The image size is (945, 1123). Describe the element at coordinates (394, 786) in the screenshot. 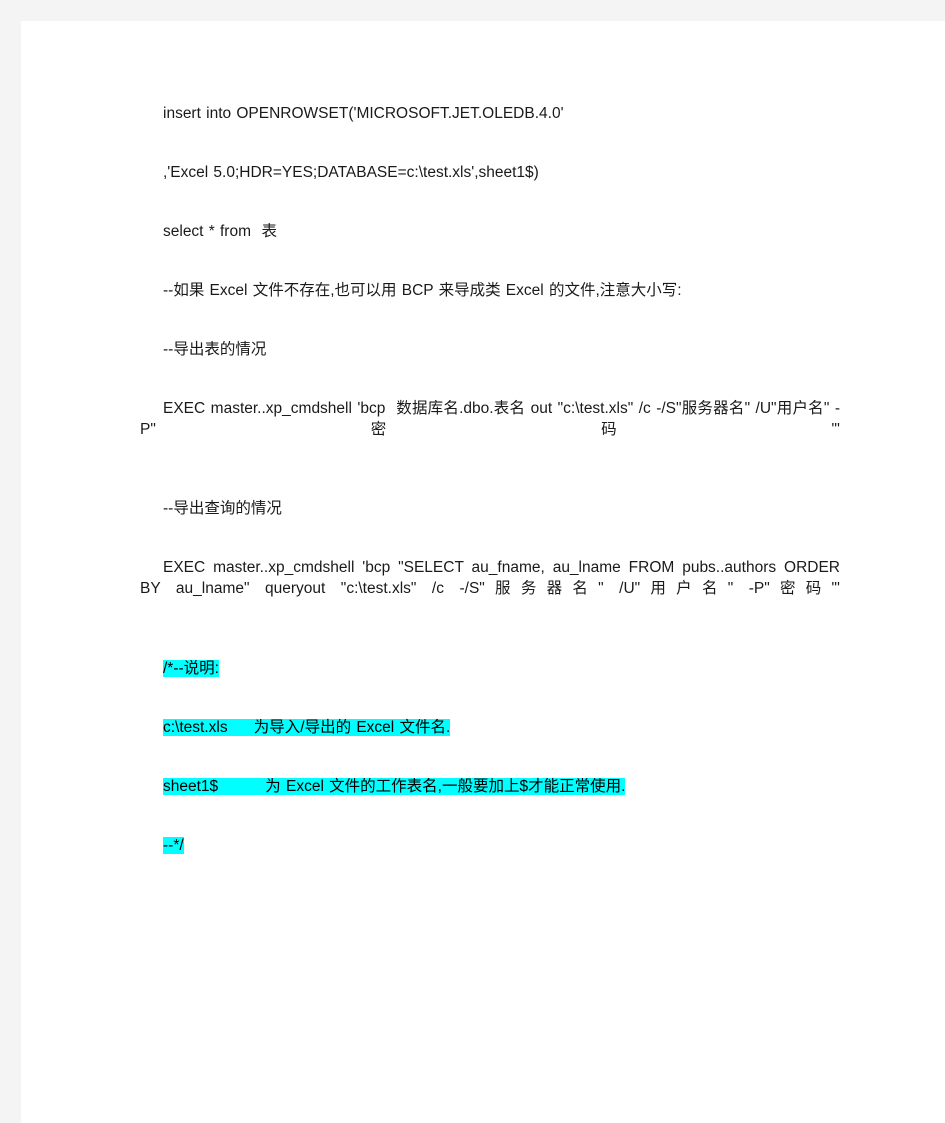

I see `highlighted-text-sheetname: sheet1$ 为 Excel 文件的工作表名,一般要加上$才能正常使用.` at that location.